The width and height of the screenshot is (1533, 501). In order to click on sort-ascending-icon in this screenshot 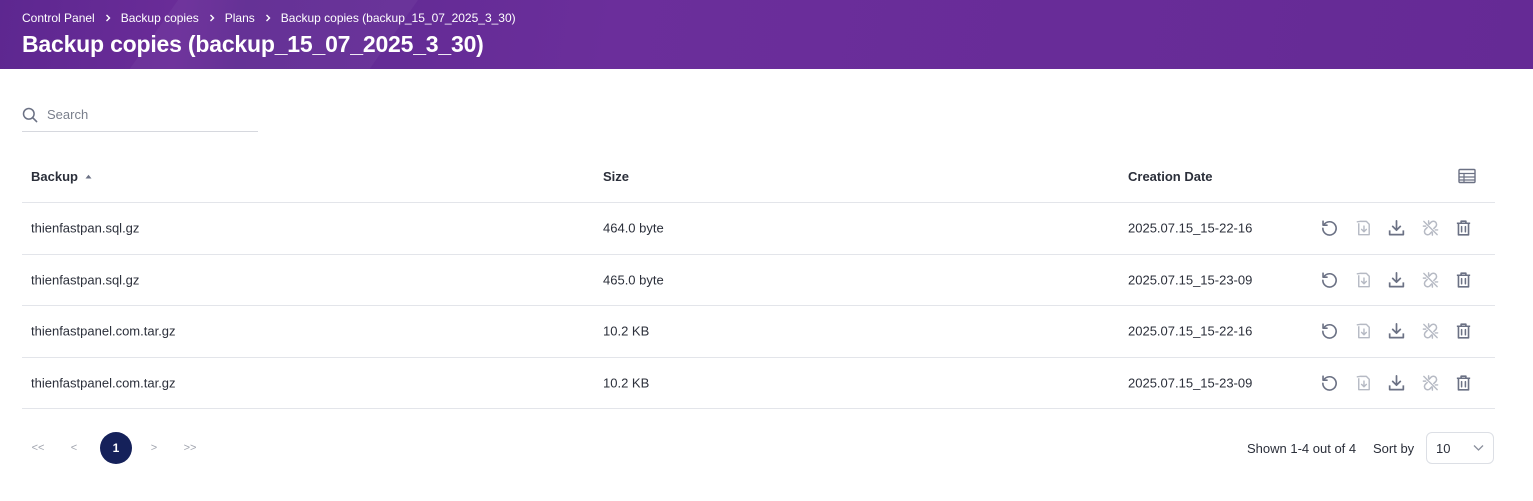, I will do `click(88, 176)`.